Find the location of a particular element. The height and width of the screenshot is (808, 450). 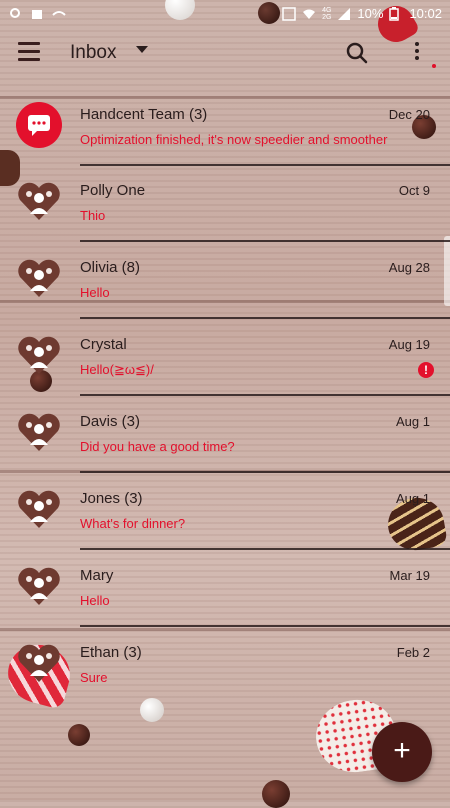

send-error-icon: ! is located at coordinates (426, 370).